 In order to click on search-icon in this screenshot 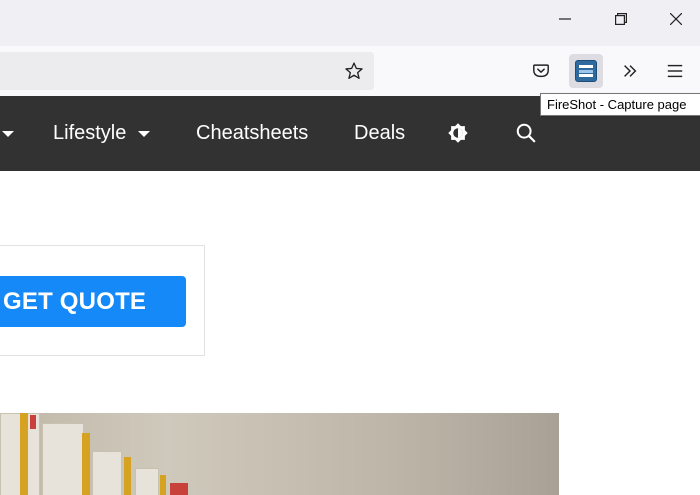, I will do `click(526, 133)`.